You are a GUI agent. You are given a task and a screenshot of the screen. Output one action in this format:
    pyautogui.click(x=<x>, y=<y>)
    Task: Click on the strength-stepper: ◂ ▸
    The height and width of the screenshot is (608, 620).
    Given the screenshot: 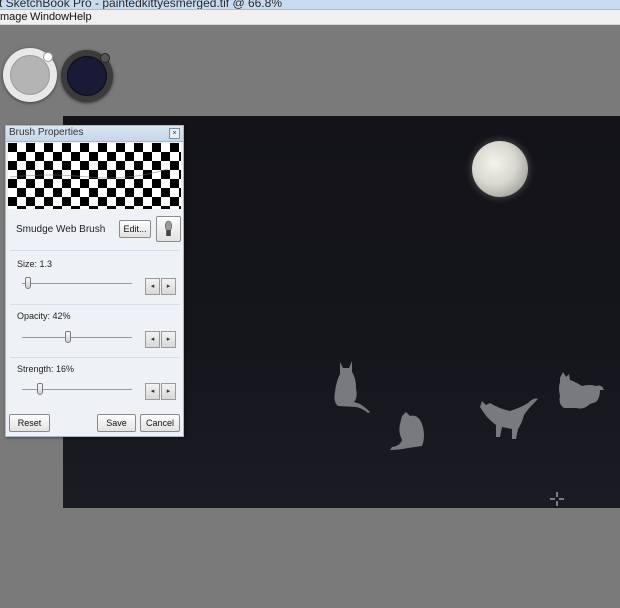 What is the action you would take?
    pyautogui.click(x=160, y=391)
    